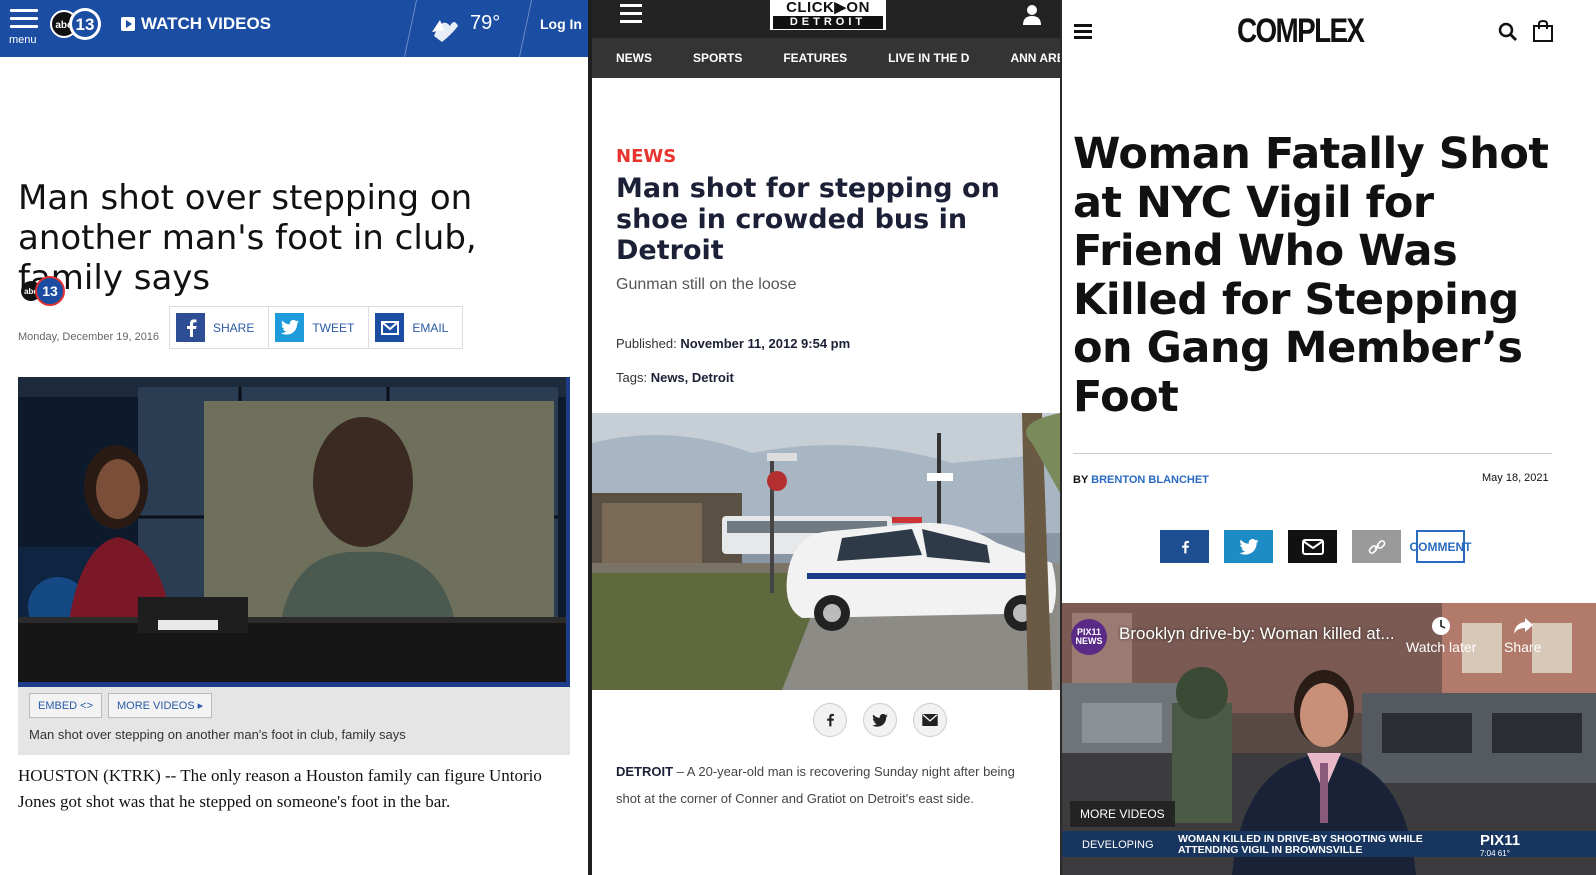 This screenshot has width=1596, height=875. I want to click on more-videos-button: MORE VIDEOS ▸, so click(160, 705).